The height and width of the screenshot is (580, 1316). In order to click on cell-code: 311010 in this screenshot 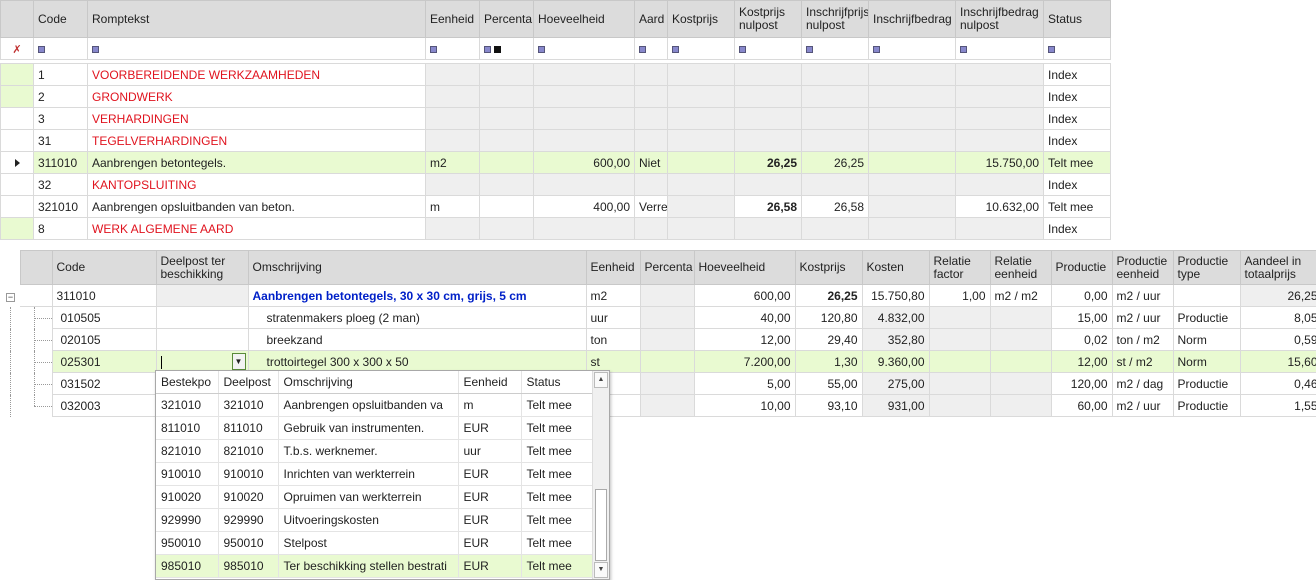, I will do `click(60, 162)`.